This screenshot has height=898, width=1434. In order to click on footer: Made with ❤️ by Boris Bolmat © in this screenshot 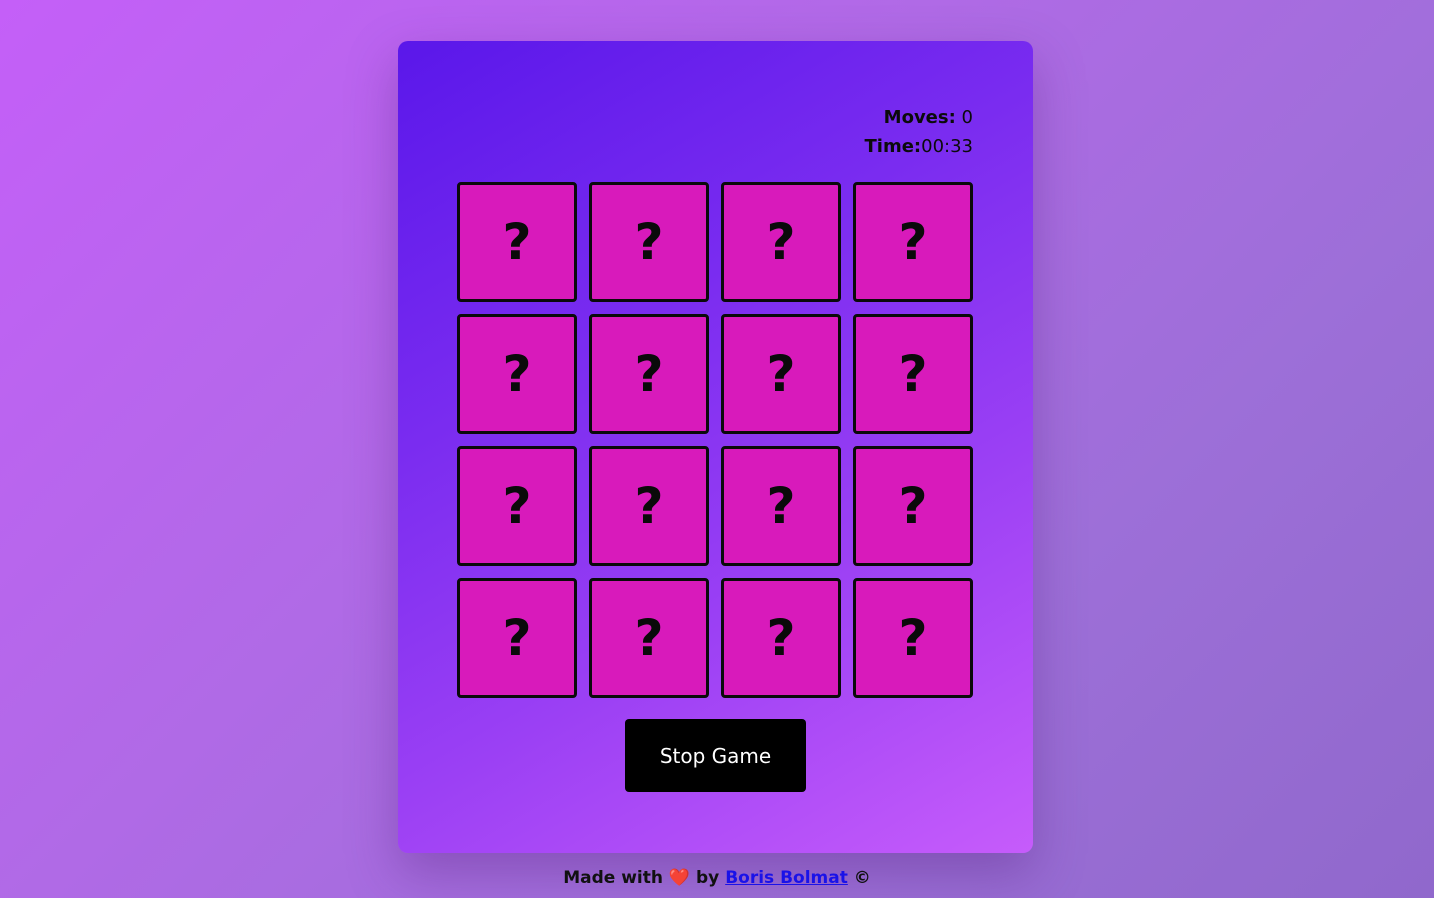, I will do `click(717, 878)`.